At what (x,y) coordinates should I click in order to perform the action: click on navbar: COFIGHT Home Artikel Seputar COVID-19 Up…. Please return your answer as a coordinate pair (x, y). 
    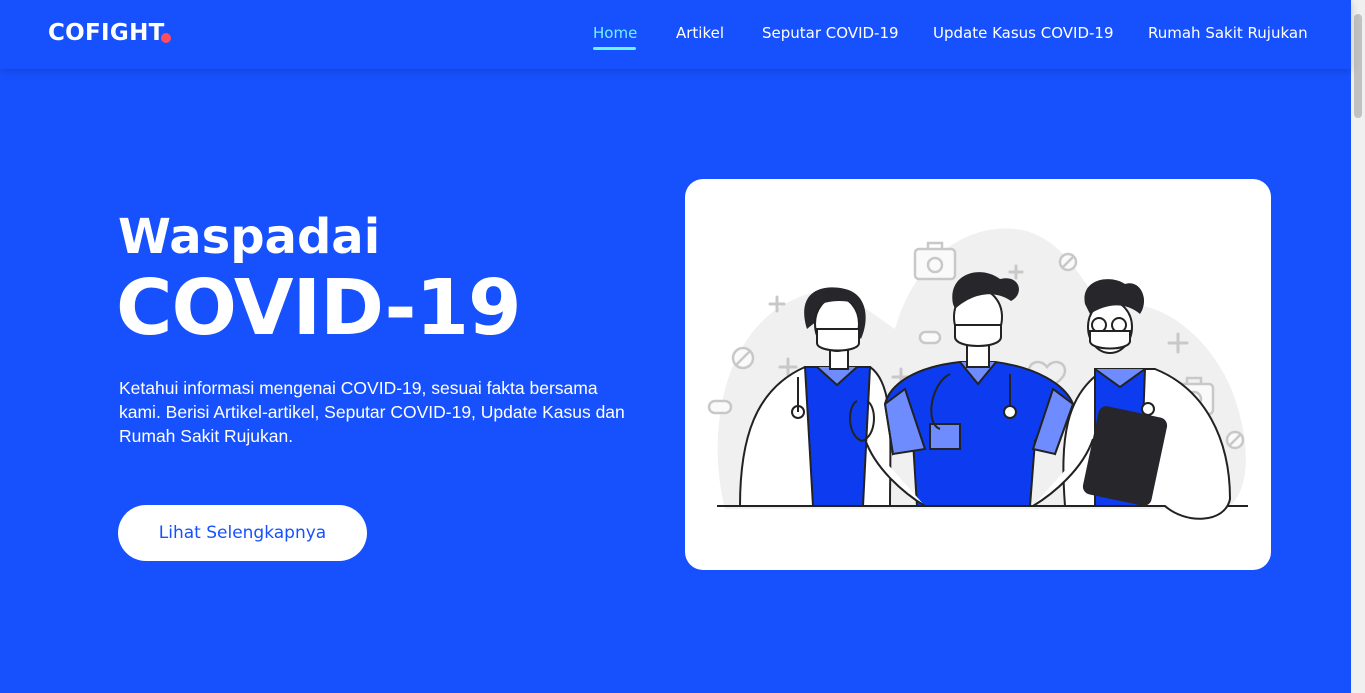
    Looking at the image, I should click on (675, 34).